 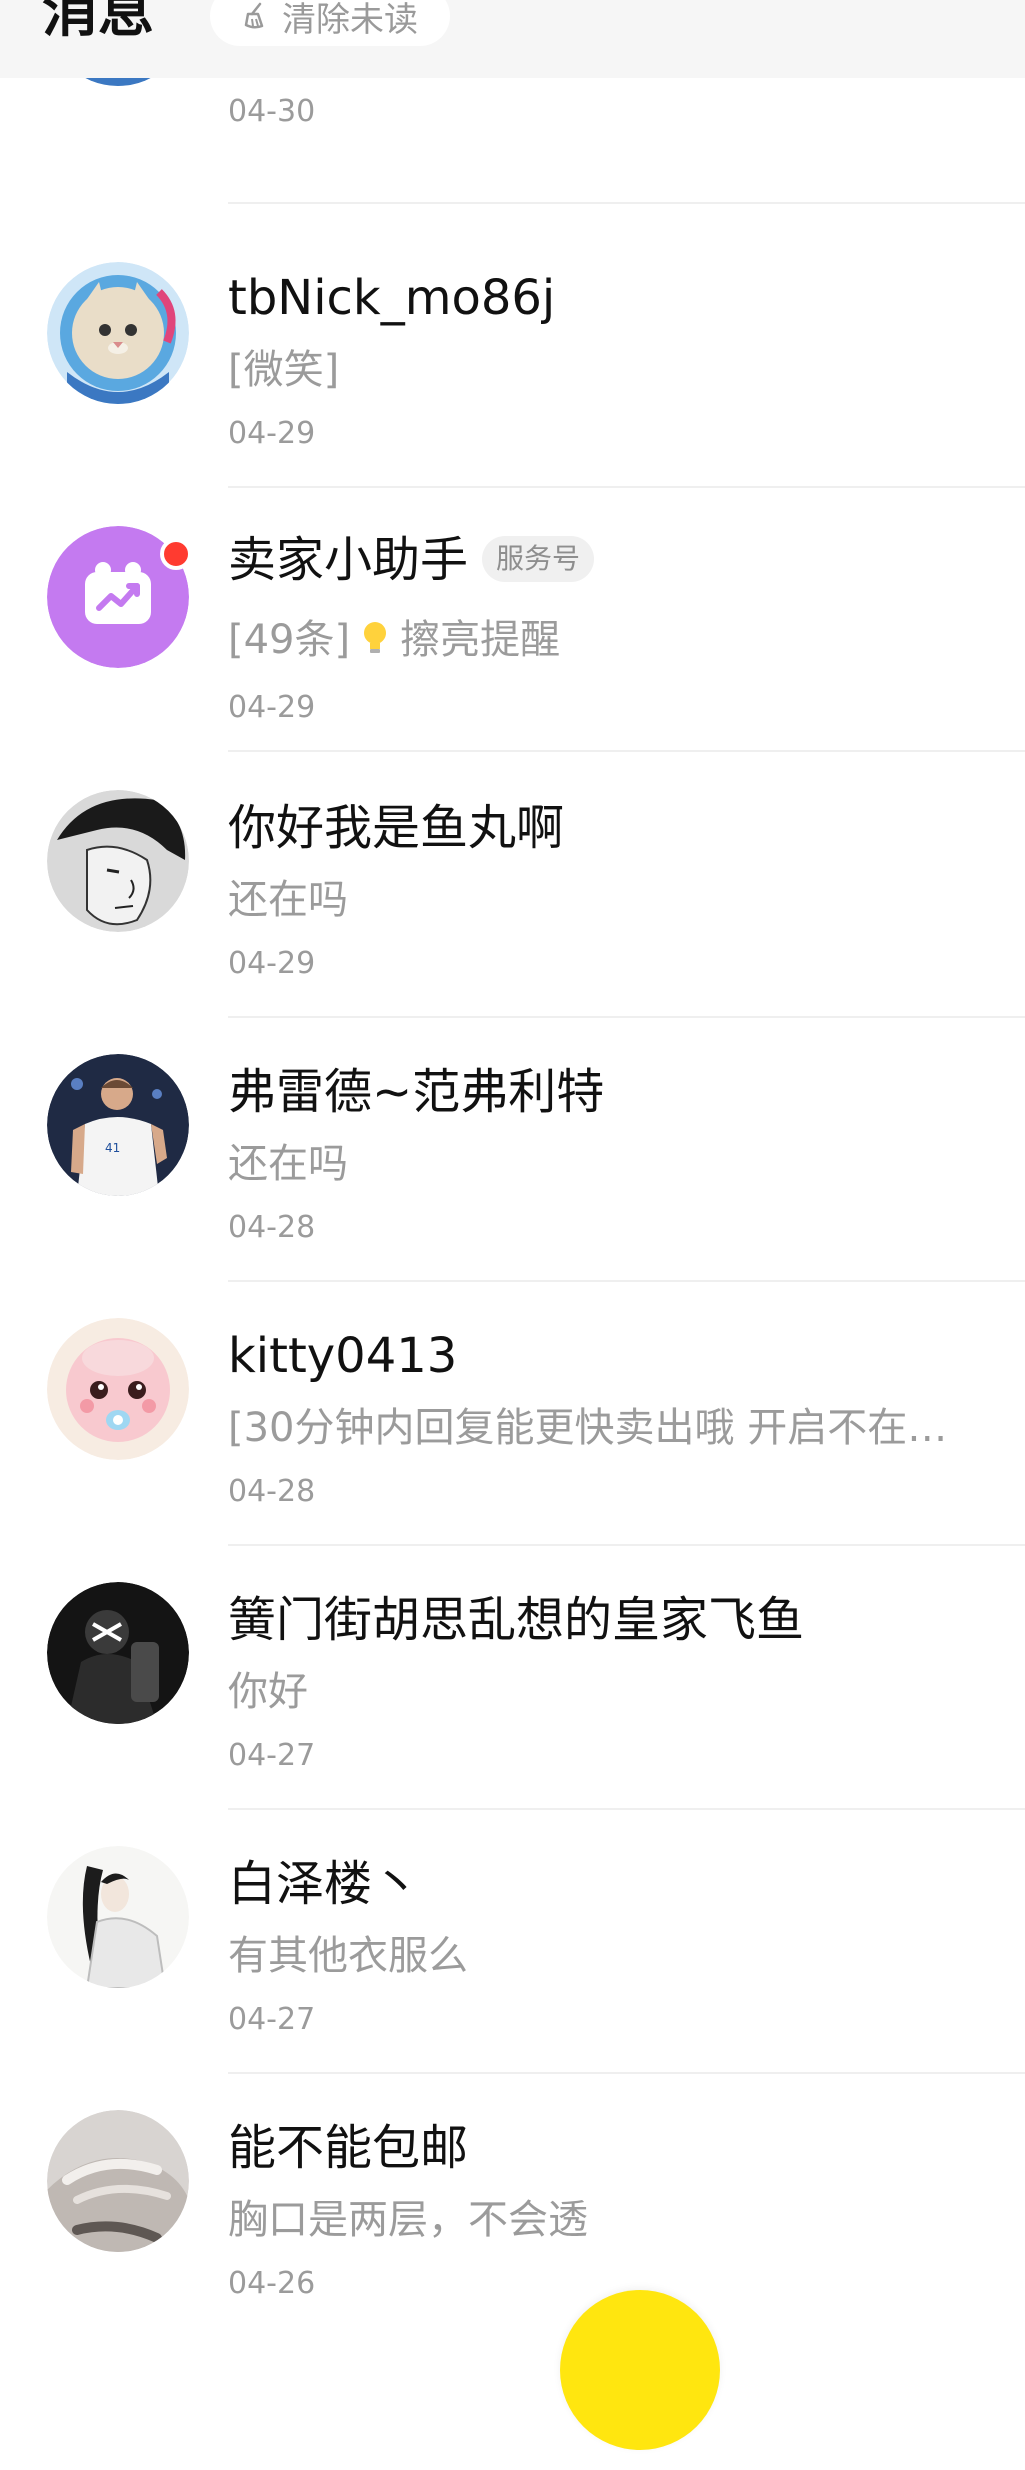 What do you see at coordinates (512, 39) in the screenshot?
I see `top-bar: 消息 清除未读` at bounding box center [512, 39].